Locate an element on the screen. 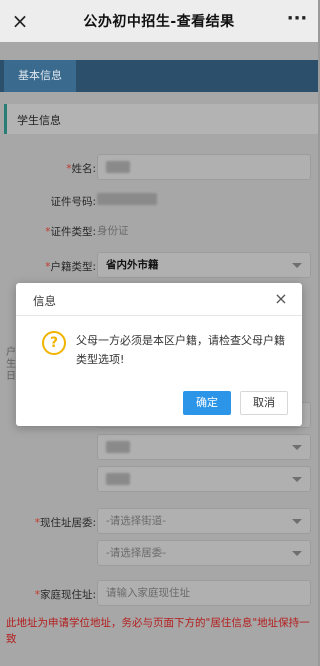 This screenshot has height=666, width=320. top-navigation-bar: × 公办初中招生-查看结果 ··· is located at coordinates (159, 21).